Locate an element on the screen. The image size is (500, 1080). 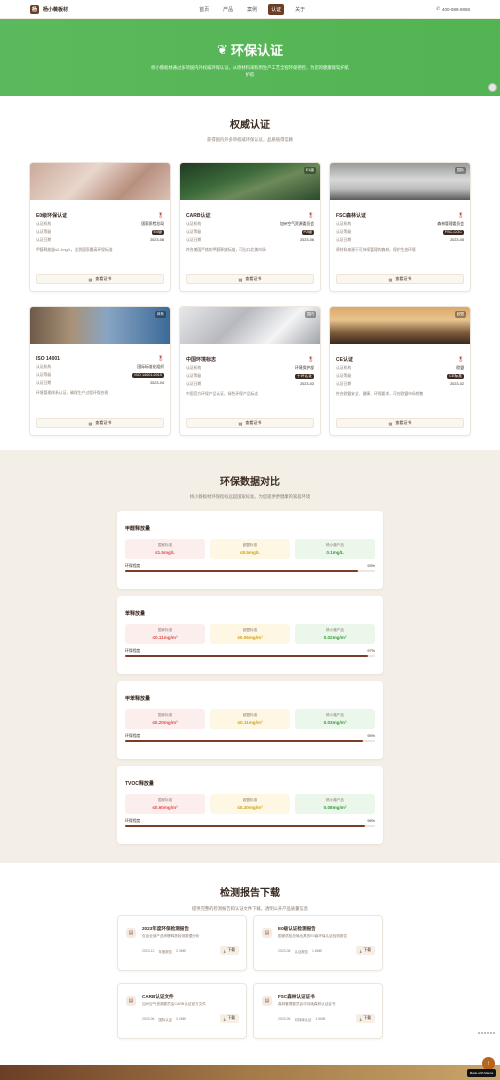
cert-org-value: 国际标准化组织 is located at coordinates (150, 367).